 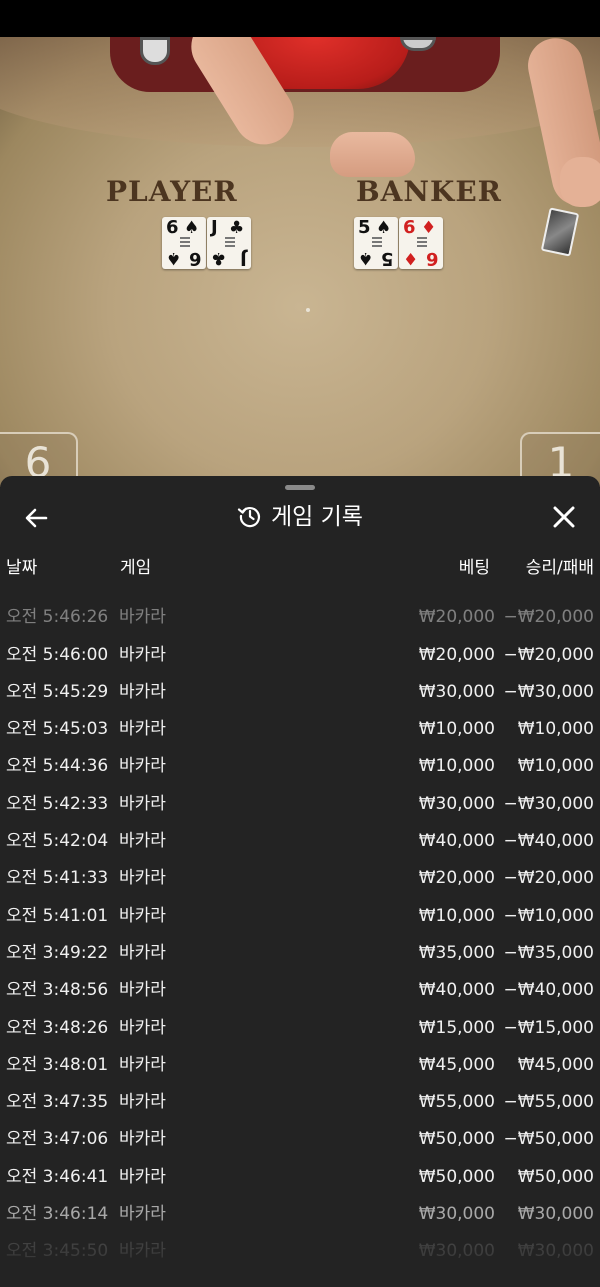 What do you see at coordinates (300, 841) in the screenshot?
I see `history-row: 오전 5:42:04 바카라 ₩40,000 −₩40,000` at bounding box center [300, 841].